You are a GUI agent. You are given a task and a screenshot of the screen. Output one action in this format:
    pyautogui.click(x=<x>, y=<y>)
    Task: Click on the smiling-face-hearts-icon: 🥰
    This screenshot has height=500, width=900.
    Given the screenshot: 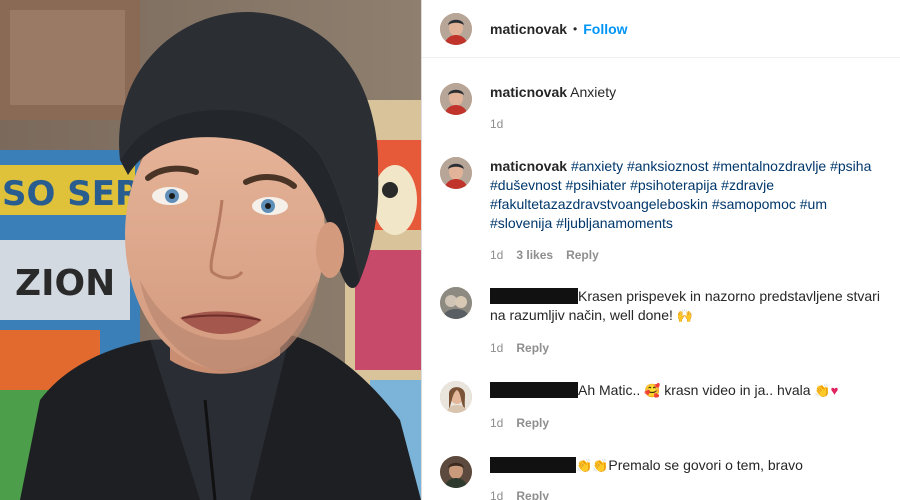 What is the action you would take?
    pyautogui.click(x=652, y=390)
    